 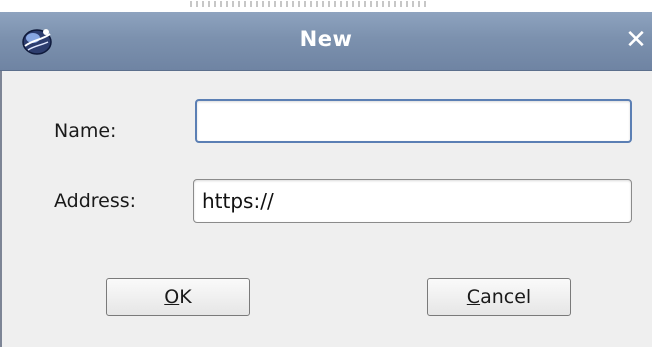 What do you see at coordinates (413, 121) in the screenshot?
I see `name-input` at bounding box center [413, 121].